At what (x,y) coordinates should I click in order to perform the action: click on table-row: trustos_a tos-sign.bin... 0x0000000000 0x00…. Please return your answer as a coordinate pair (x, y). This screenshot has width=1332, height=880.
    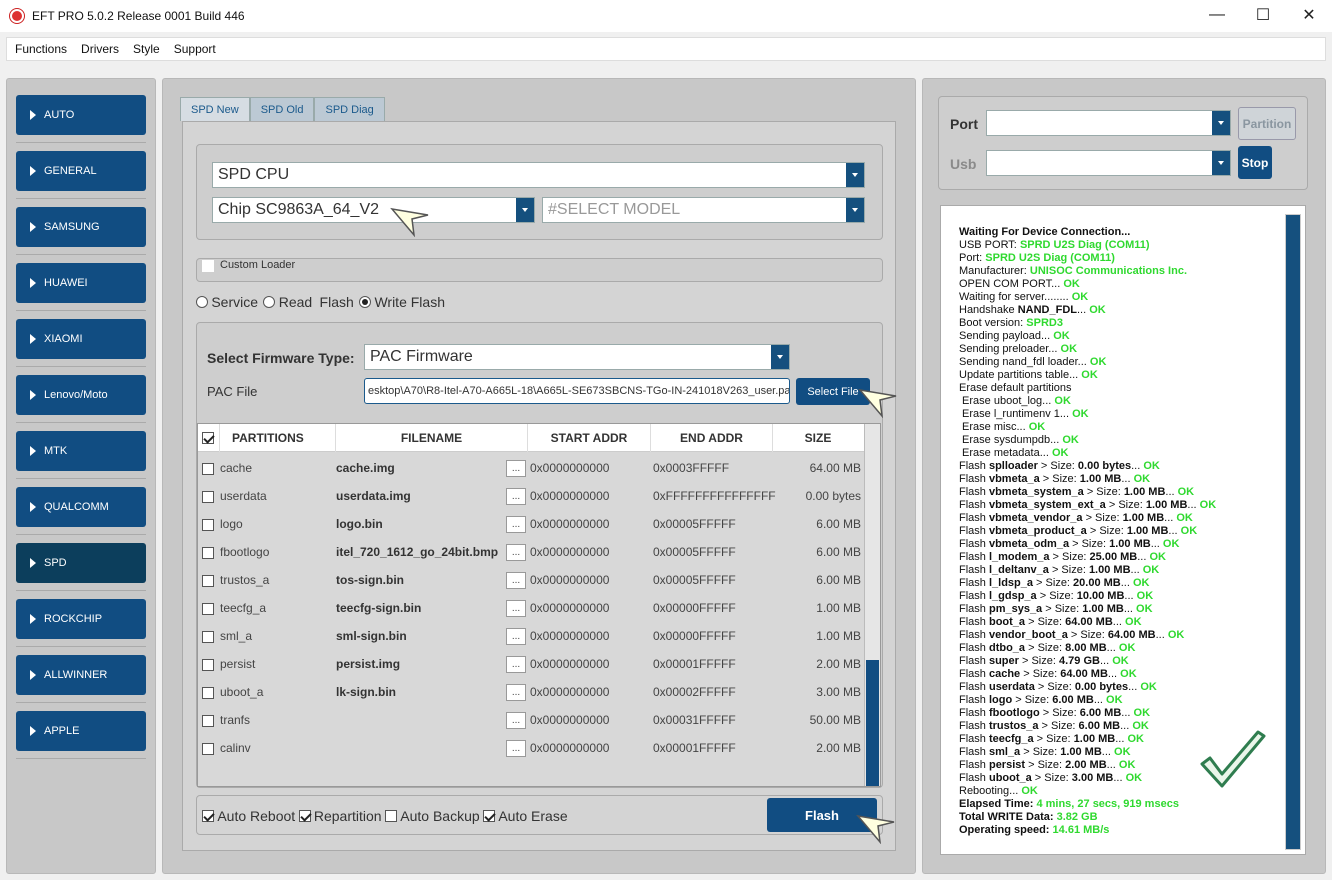
    Looking at the image, I should click on (531, 580).